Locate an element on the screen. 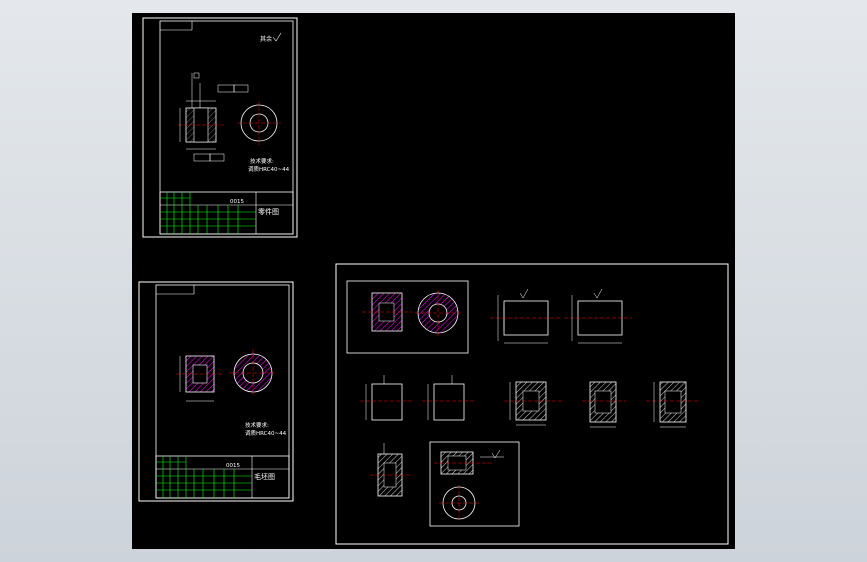 The height and width of the screenshot is (562, 867). process-op5-sketch is located at coordinates (533, 403).